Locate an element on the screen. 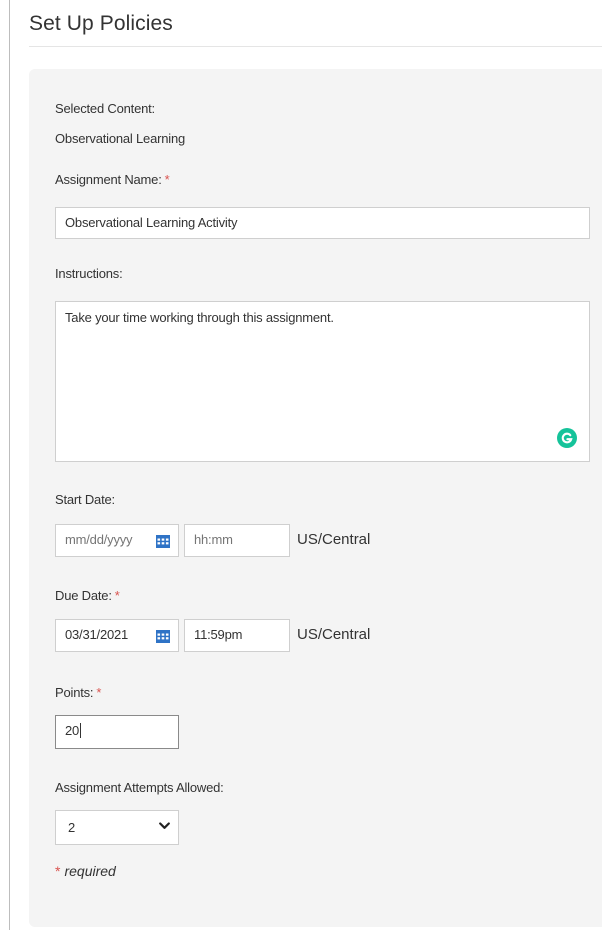 This screenshot has width=602, height=930. required-note: * required is located at coordinates (85, 871).